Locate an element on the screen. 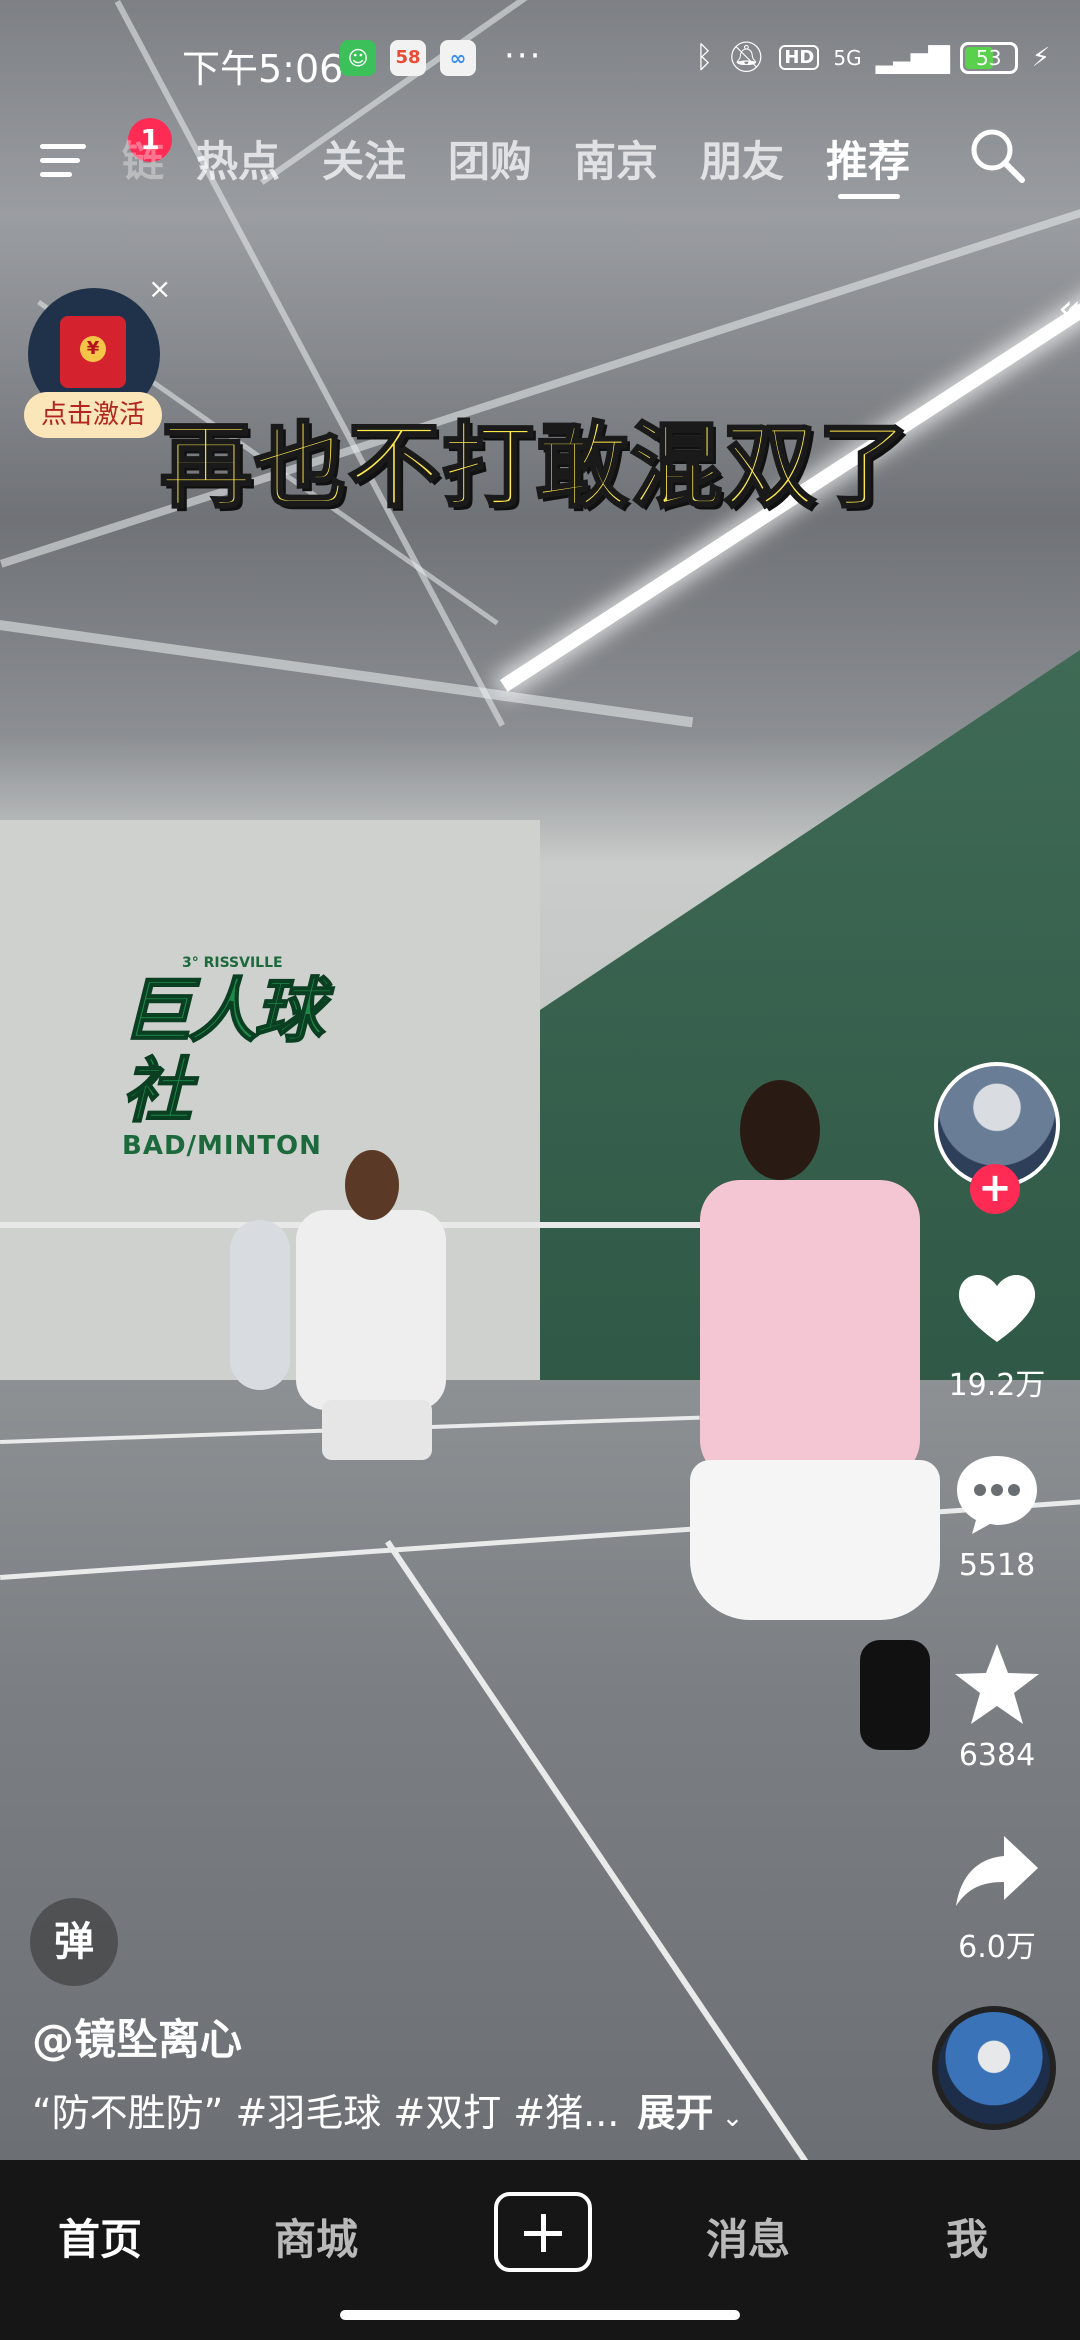  status-right-icons: ᛒ 🔕︎ HD 5G ▂▃▅▇ 53 ⚡︎ is located at coordinates (872, 57).